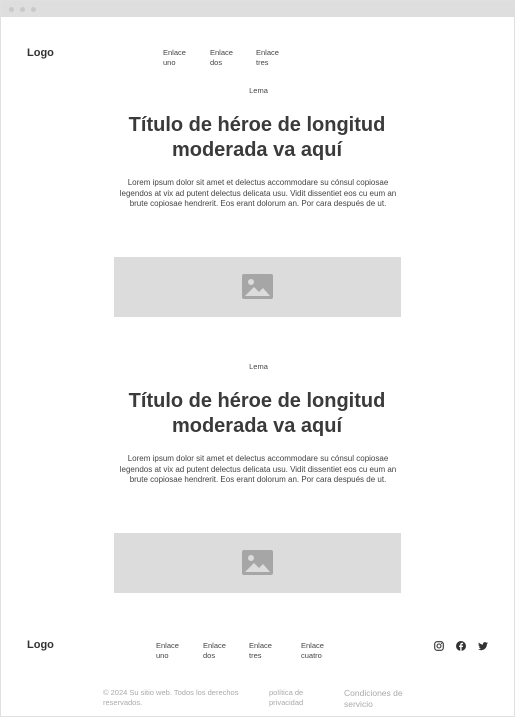 The height and width of the screenshot is (717, 515). What do you see at coordinates (40, 53) in the screenshot?
I see `header-logo: Logo` at bounding box center [40, 53].